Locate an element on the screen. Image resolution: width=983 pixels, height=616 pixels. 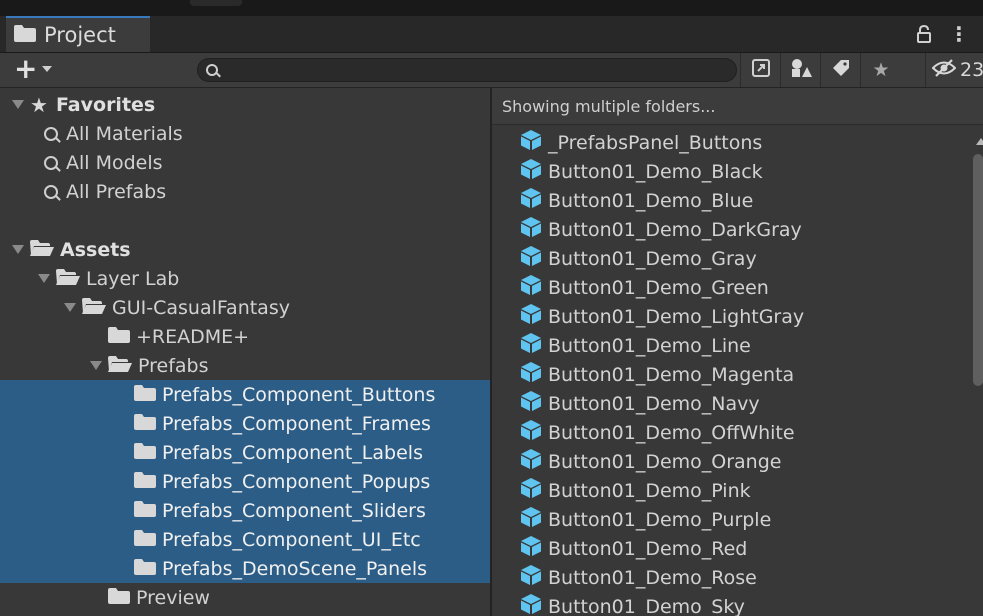
tree-row: +README+ is located at coordinates (245, 336).